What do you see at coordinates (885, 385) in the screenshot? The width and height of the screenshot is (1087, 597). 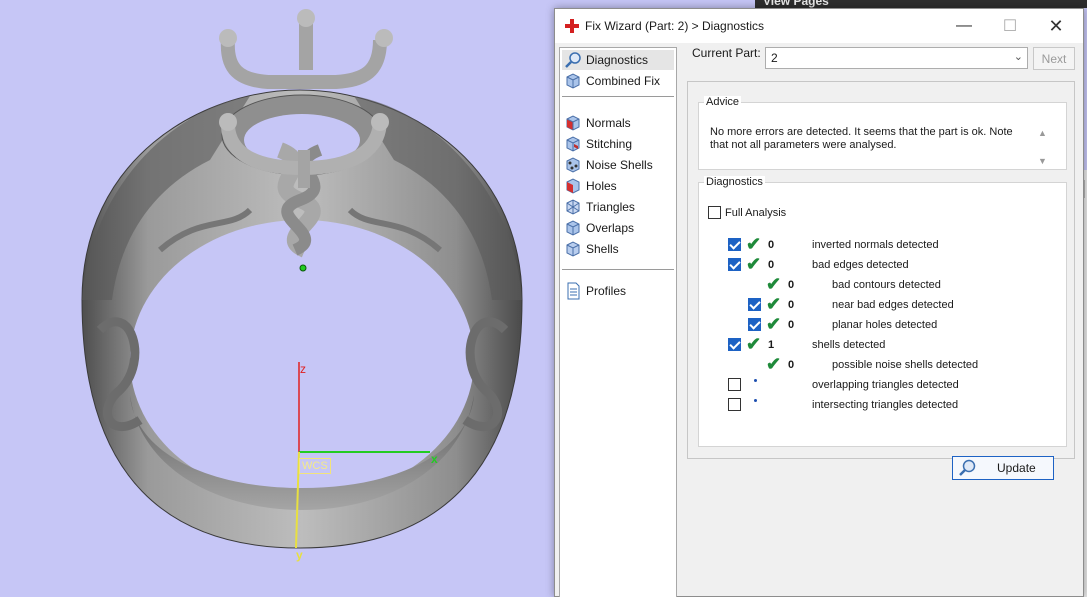 I see `diagnostic-label: overlapping triangles detected` at bounding box center [885, 385].